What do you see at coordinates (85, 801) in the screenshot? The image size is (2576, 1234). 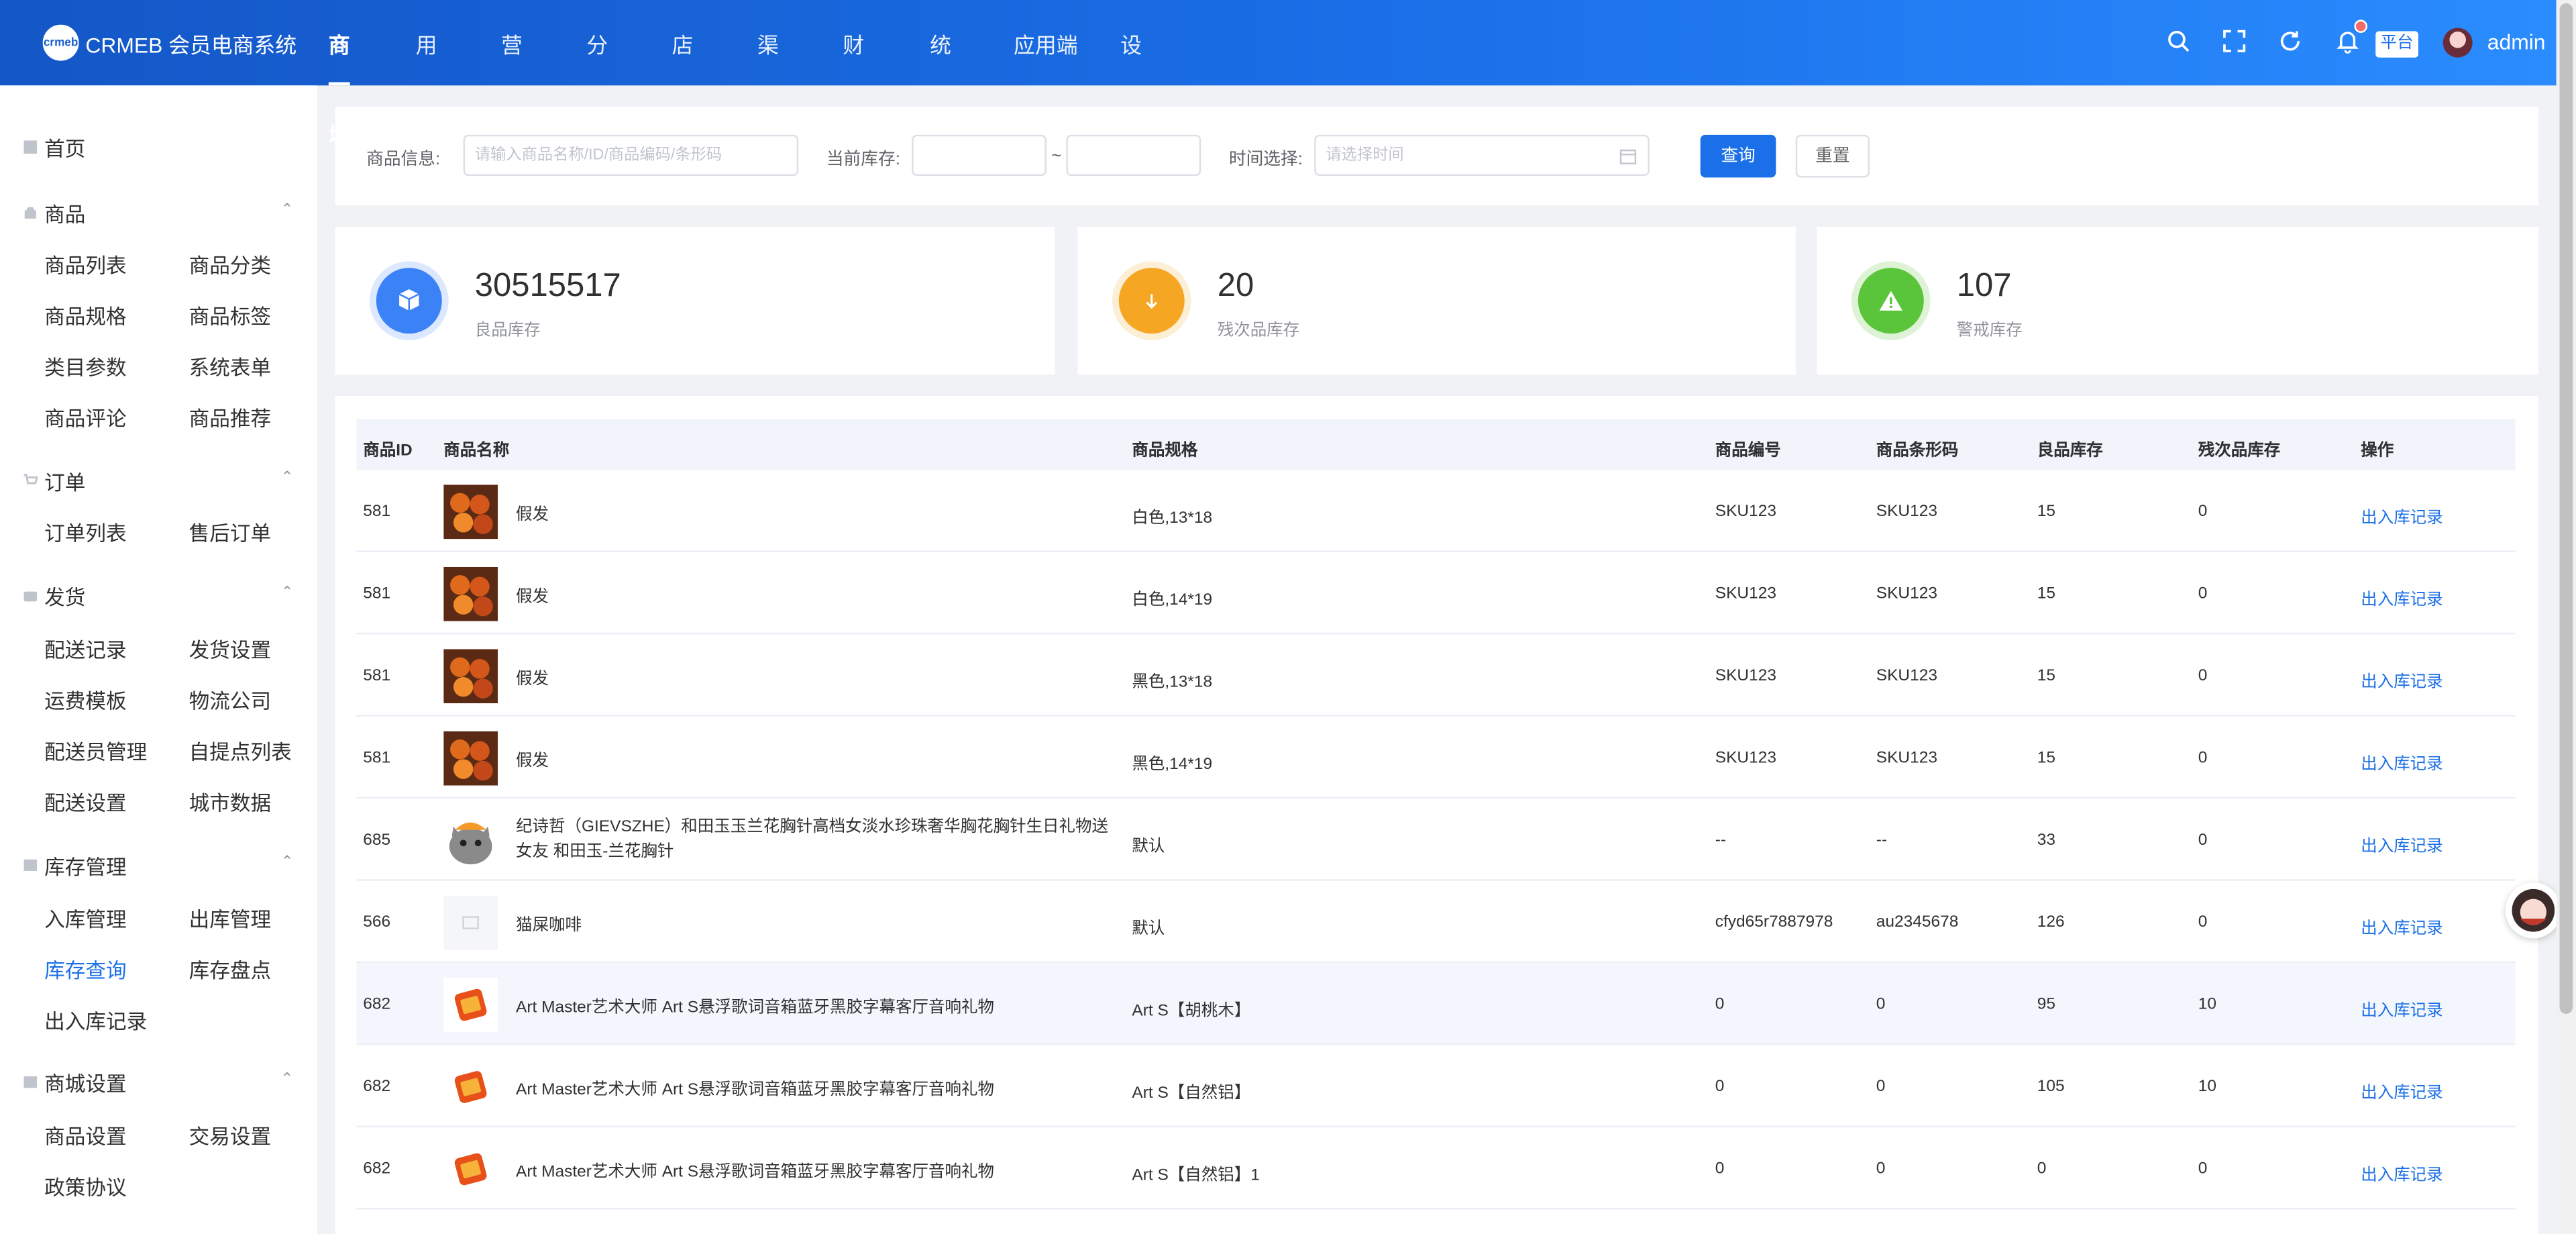 I see `sidebar-item-delivery-settings: 配送设置` at bounding box center [85, 801].